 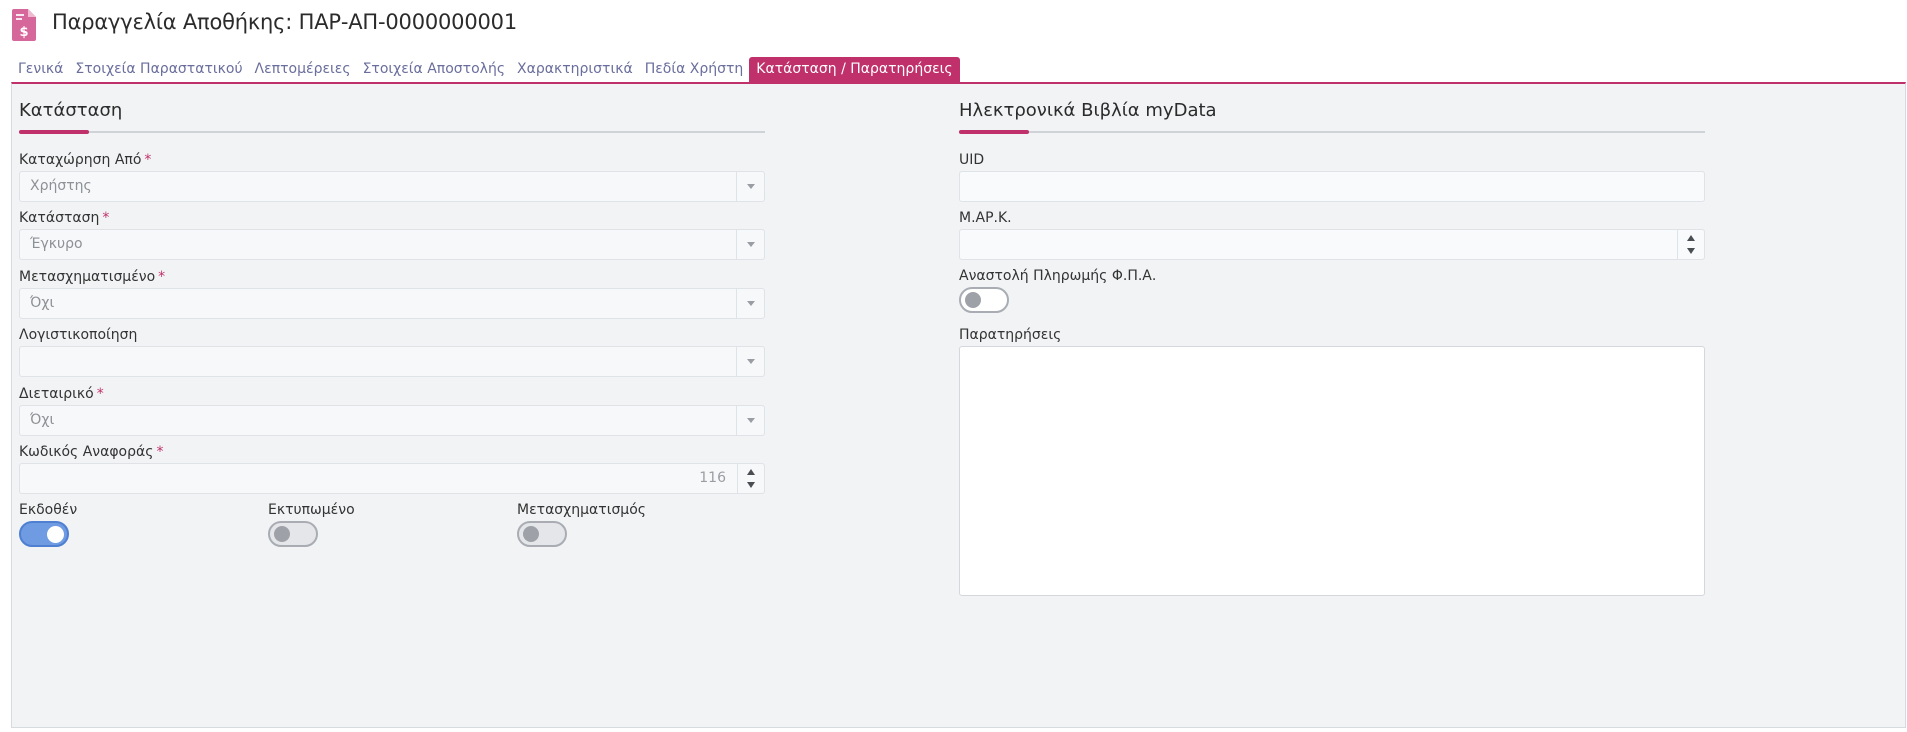 What do you see at coordinates (56, 394) in the screenshot?
I see `intercompany-label: Διεταιρικό` at bounding box center [56, 394].